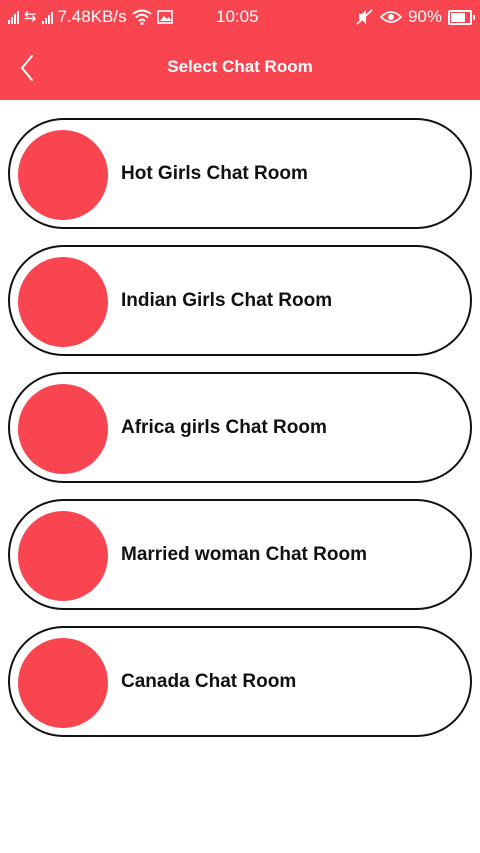 The height and width of the screenshot is (853, 480). I want to click on chat-room-item: Indian Girls Chat Room, so click(240, 300).